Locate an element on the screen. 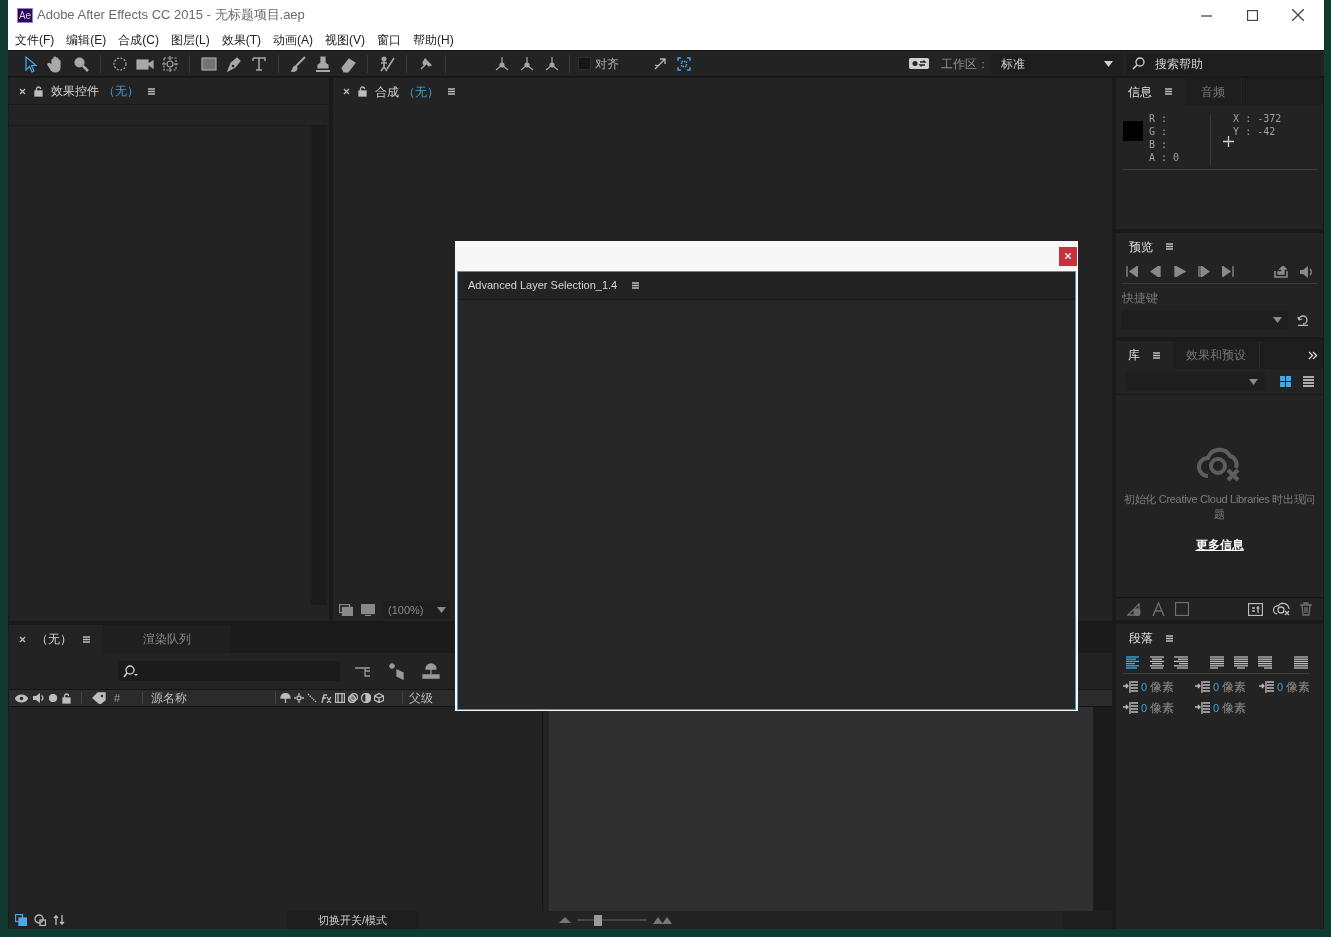 This screenshot has height=937, width=1331. justify-right-icon is located at coordinates (1265, 662).